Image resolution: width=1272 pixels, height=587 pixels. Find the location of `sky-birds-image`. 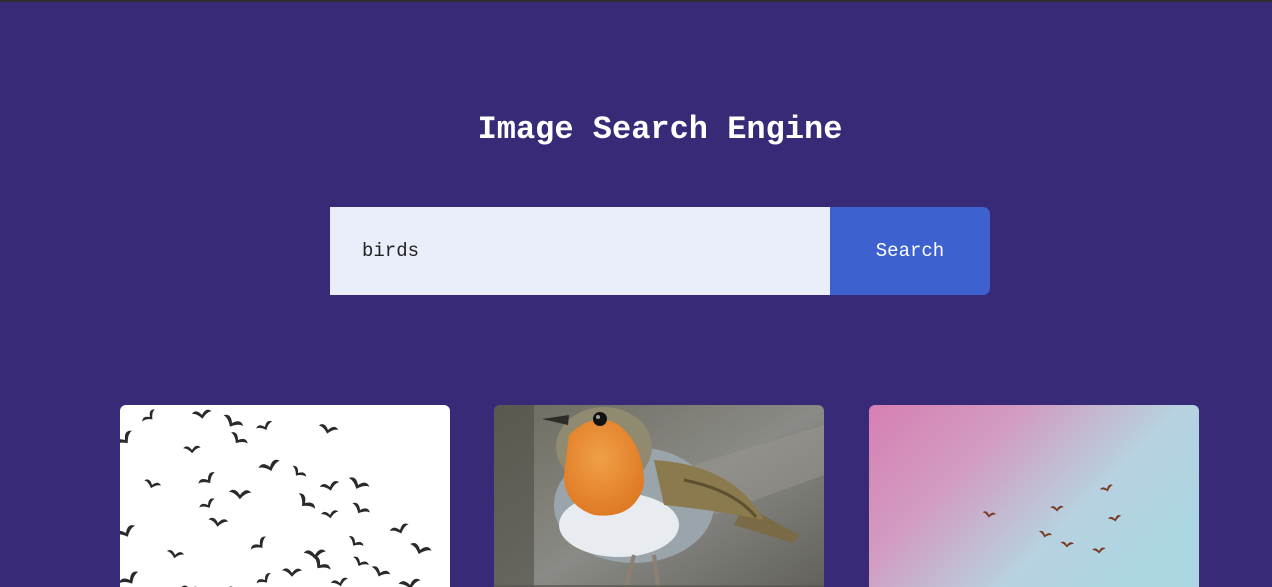

sky-birds-image is located at coordinates (1034, 496).